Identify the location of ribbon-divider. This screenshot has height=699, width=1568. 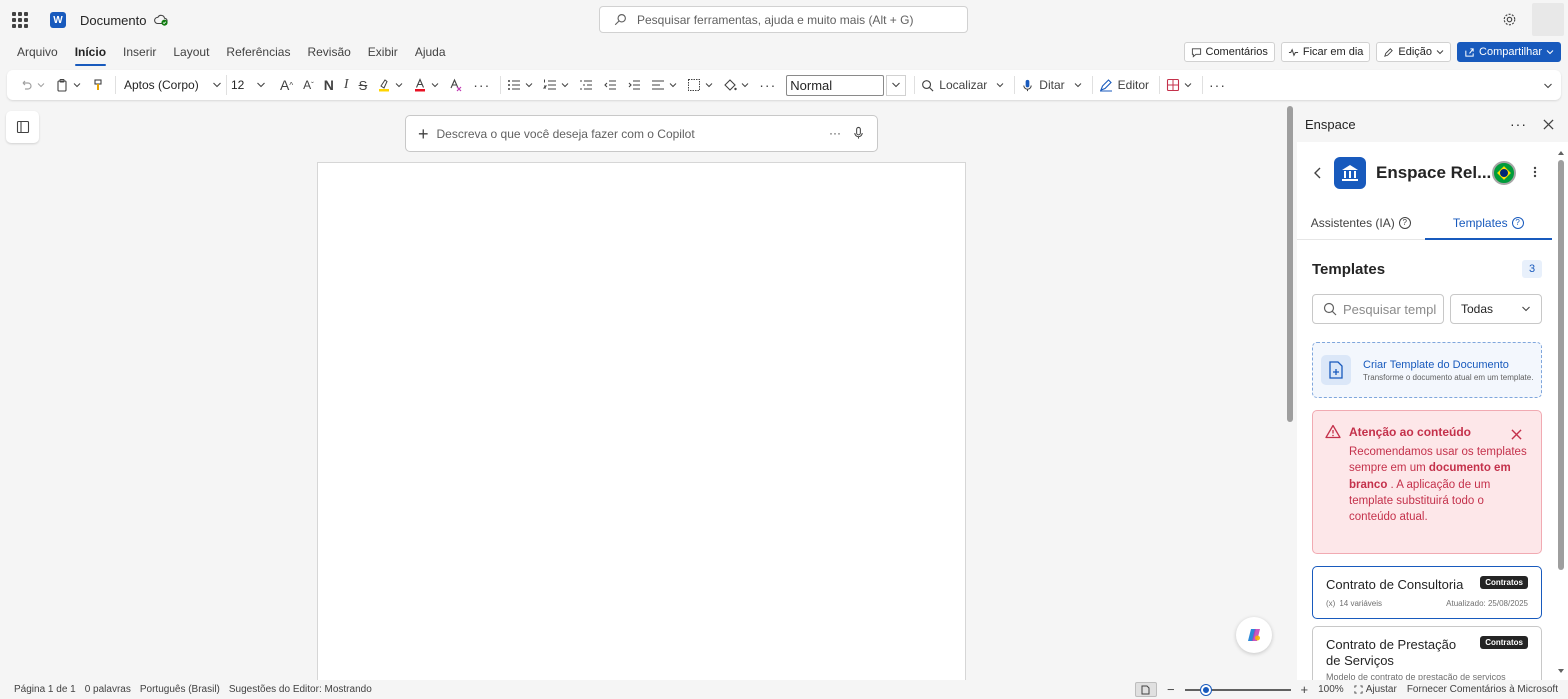
(115, 85).